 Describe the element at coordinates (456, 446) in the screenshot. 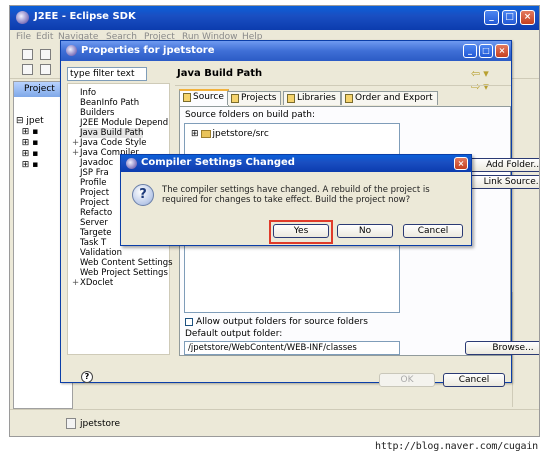

I see `watermark-url: http://blog.naver.com/cugain` at that location.